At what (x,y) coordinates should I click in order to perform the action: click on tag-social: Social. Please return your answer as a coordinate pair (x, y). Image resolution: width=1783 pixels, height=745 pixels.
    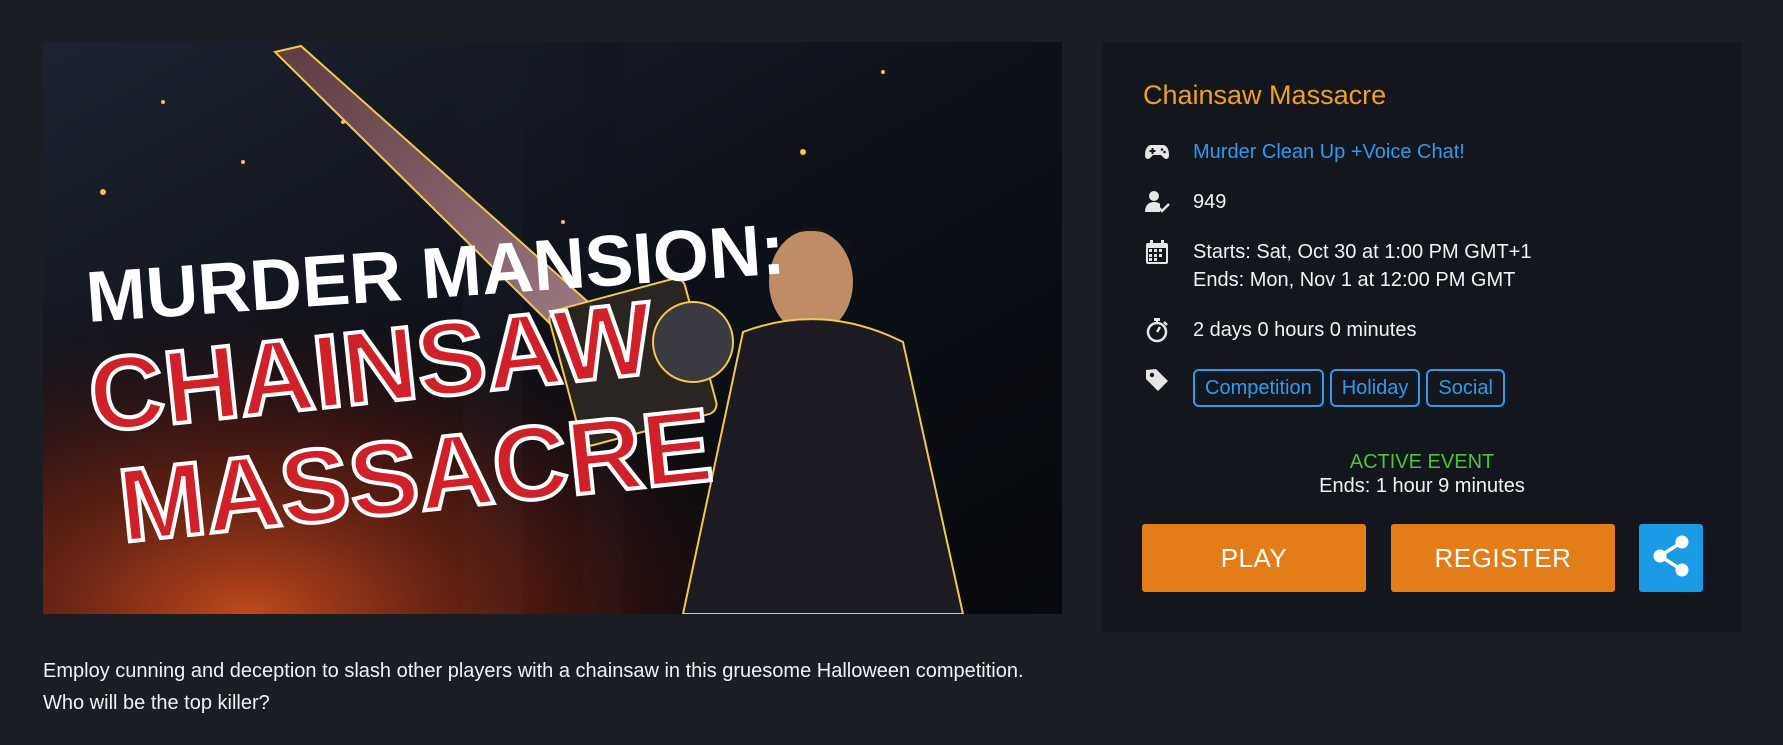
    Looking at the image, I should click on (1465, 388).